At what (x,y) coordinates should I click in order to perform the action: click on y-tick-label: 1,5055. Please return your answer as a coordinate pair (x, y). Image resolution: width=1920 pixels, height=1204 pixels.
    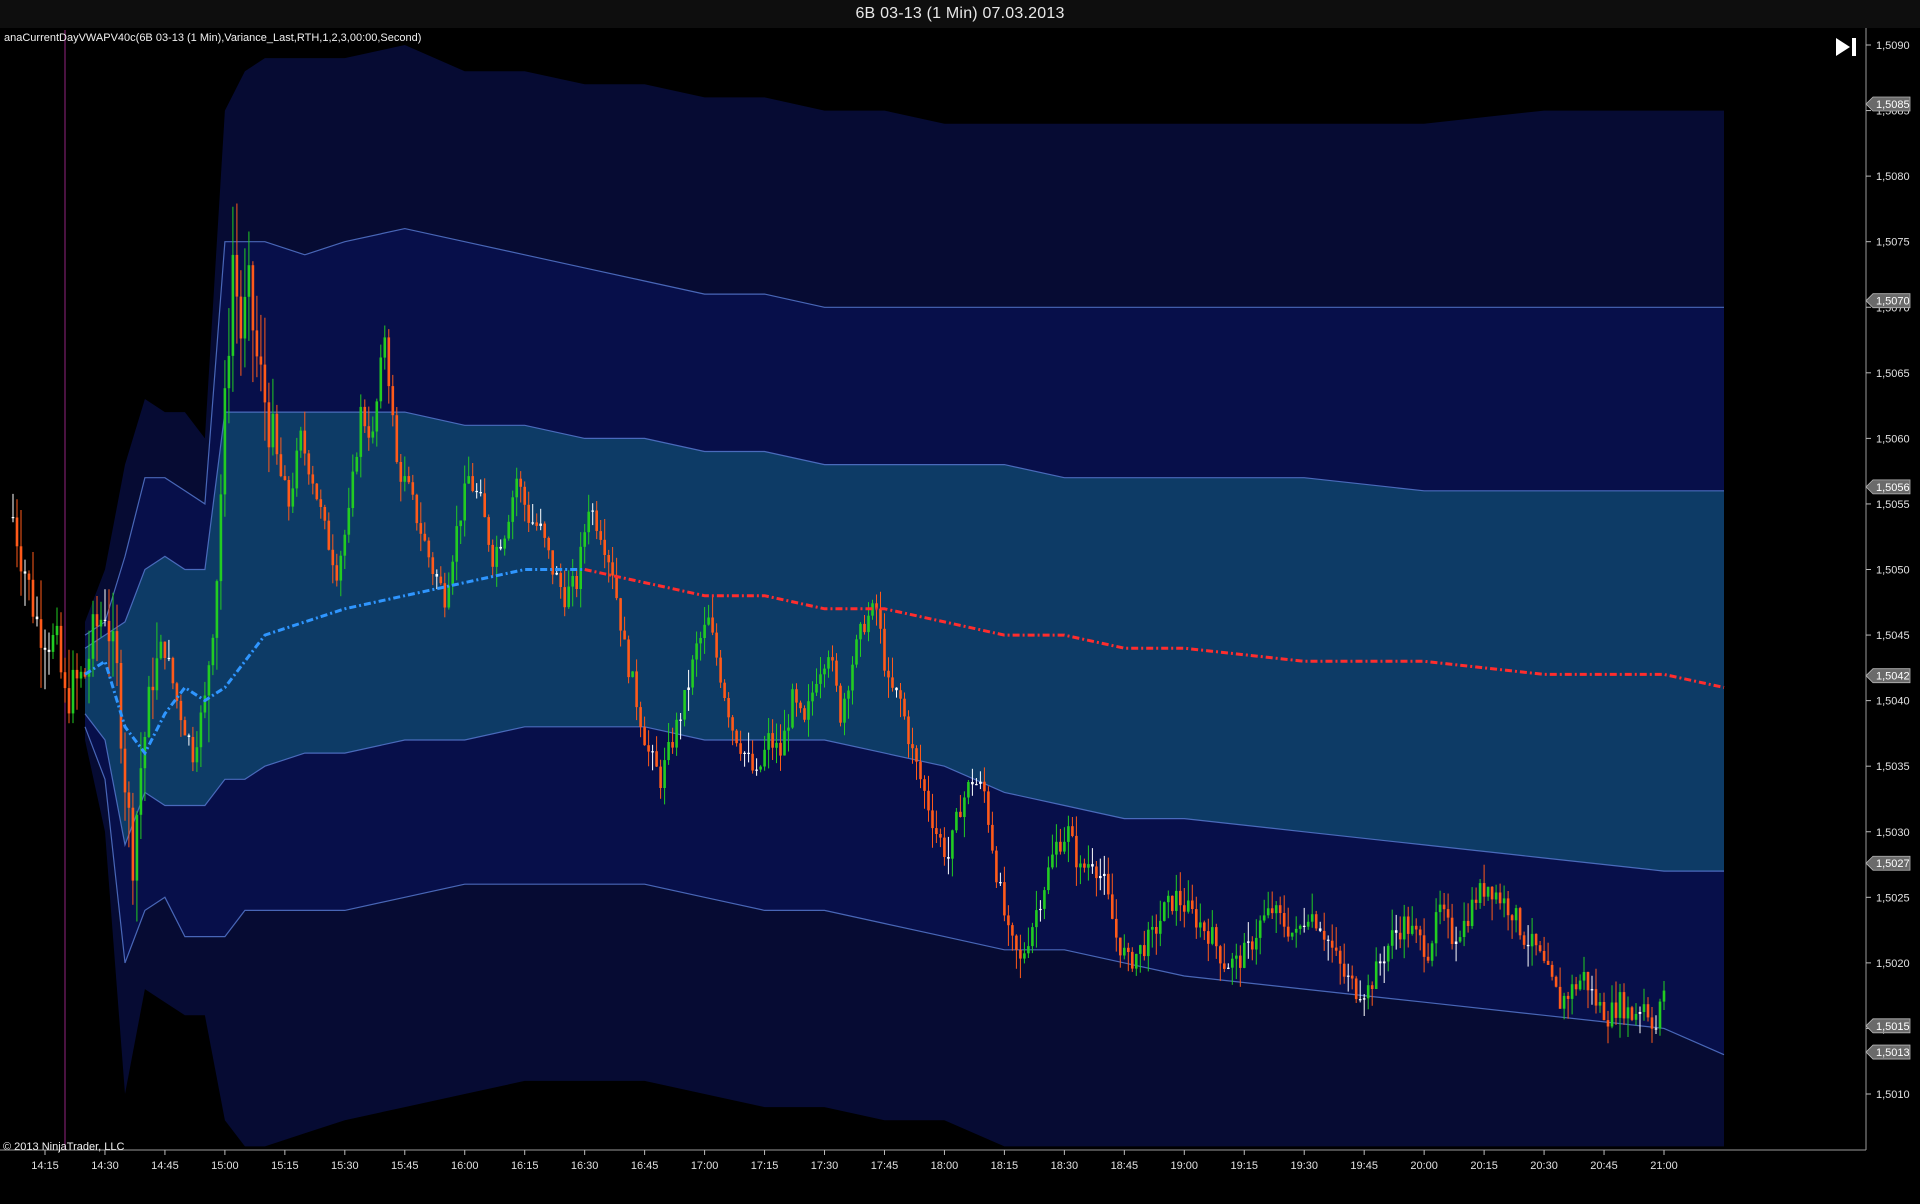
    Looking at the image, I should click on (1893, 505).